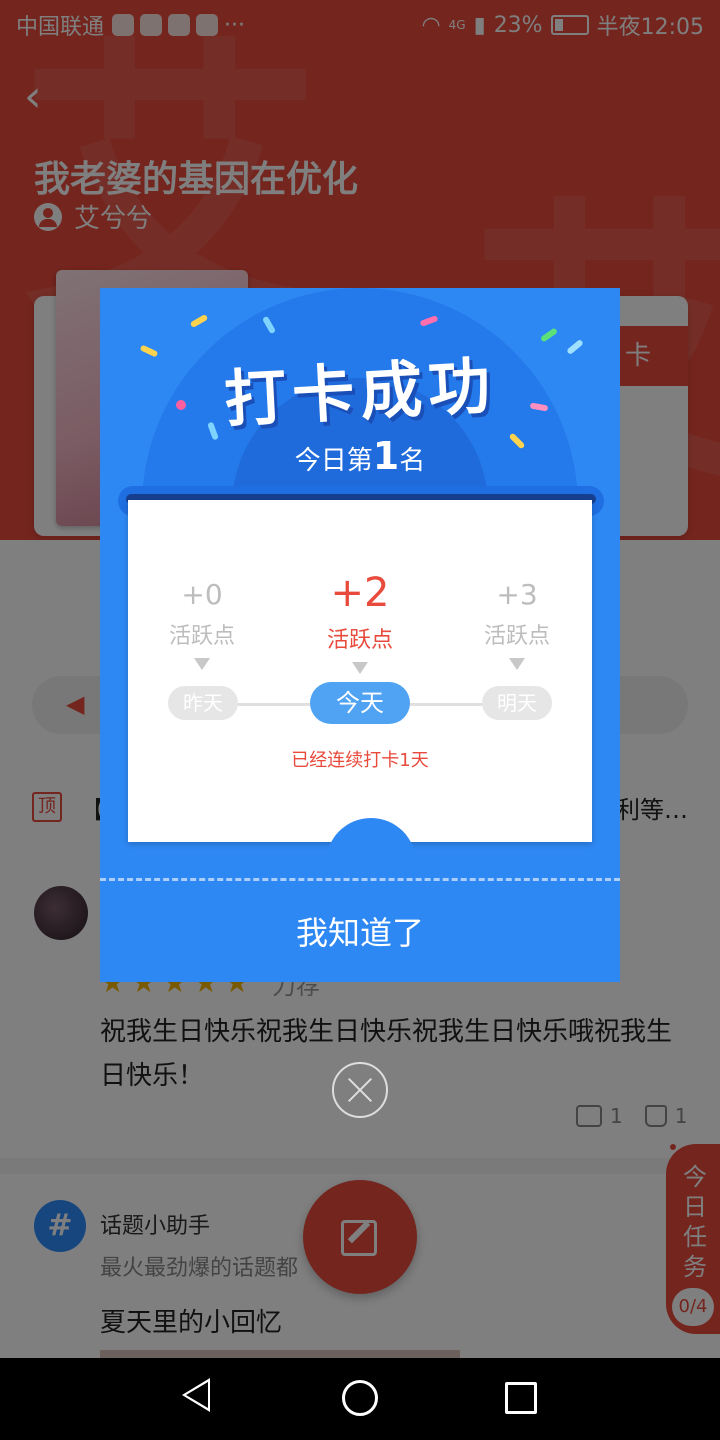 Image resolution: width=720 pixels, height=1440 pixels. I want to click on streak-text: 已经连续打卡1天, so click(360, 760).